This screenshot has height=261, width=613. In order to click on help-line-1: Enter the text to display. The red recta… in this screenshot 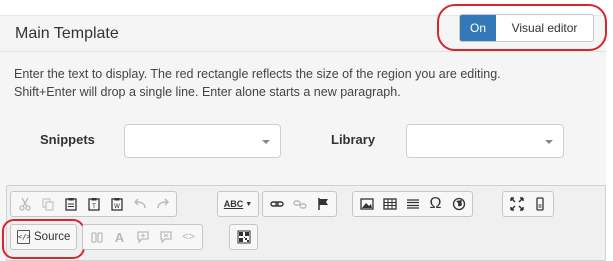, I will do `click(257, 74)`.